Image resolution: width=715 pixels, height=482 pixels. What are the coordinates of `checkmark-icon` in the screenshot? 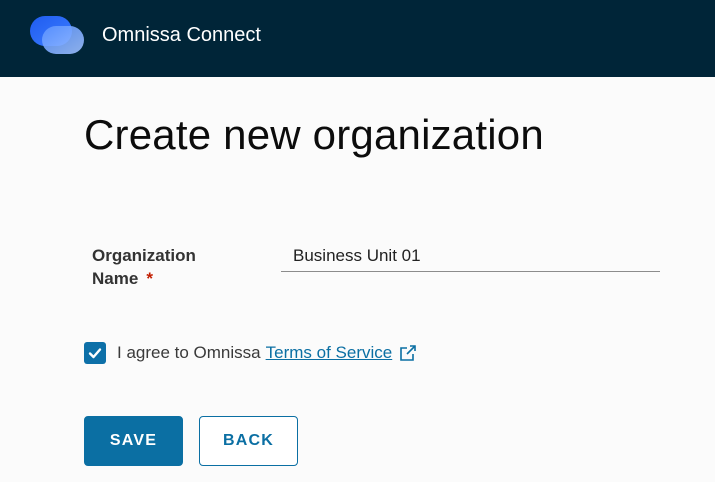 It's located at (95, 353).